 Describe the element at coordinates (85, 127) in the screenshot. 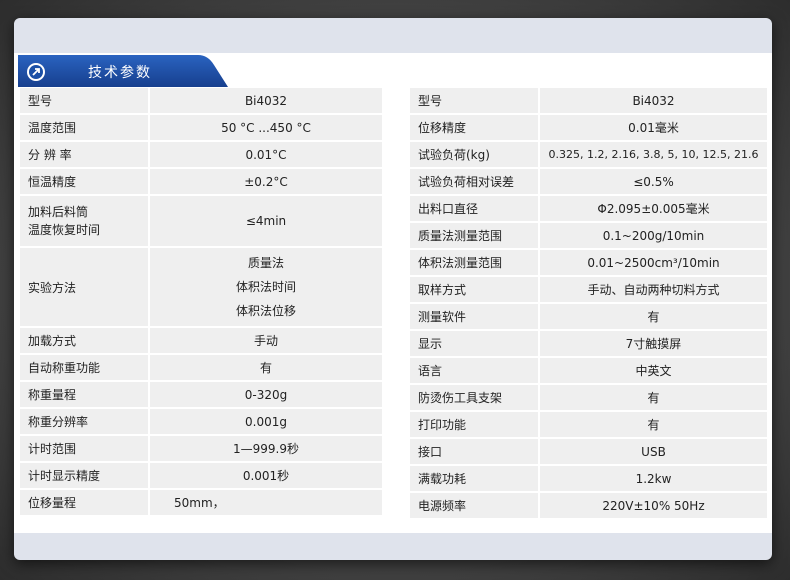

I see `spec-key: 温度范围` at that location.